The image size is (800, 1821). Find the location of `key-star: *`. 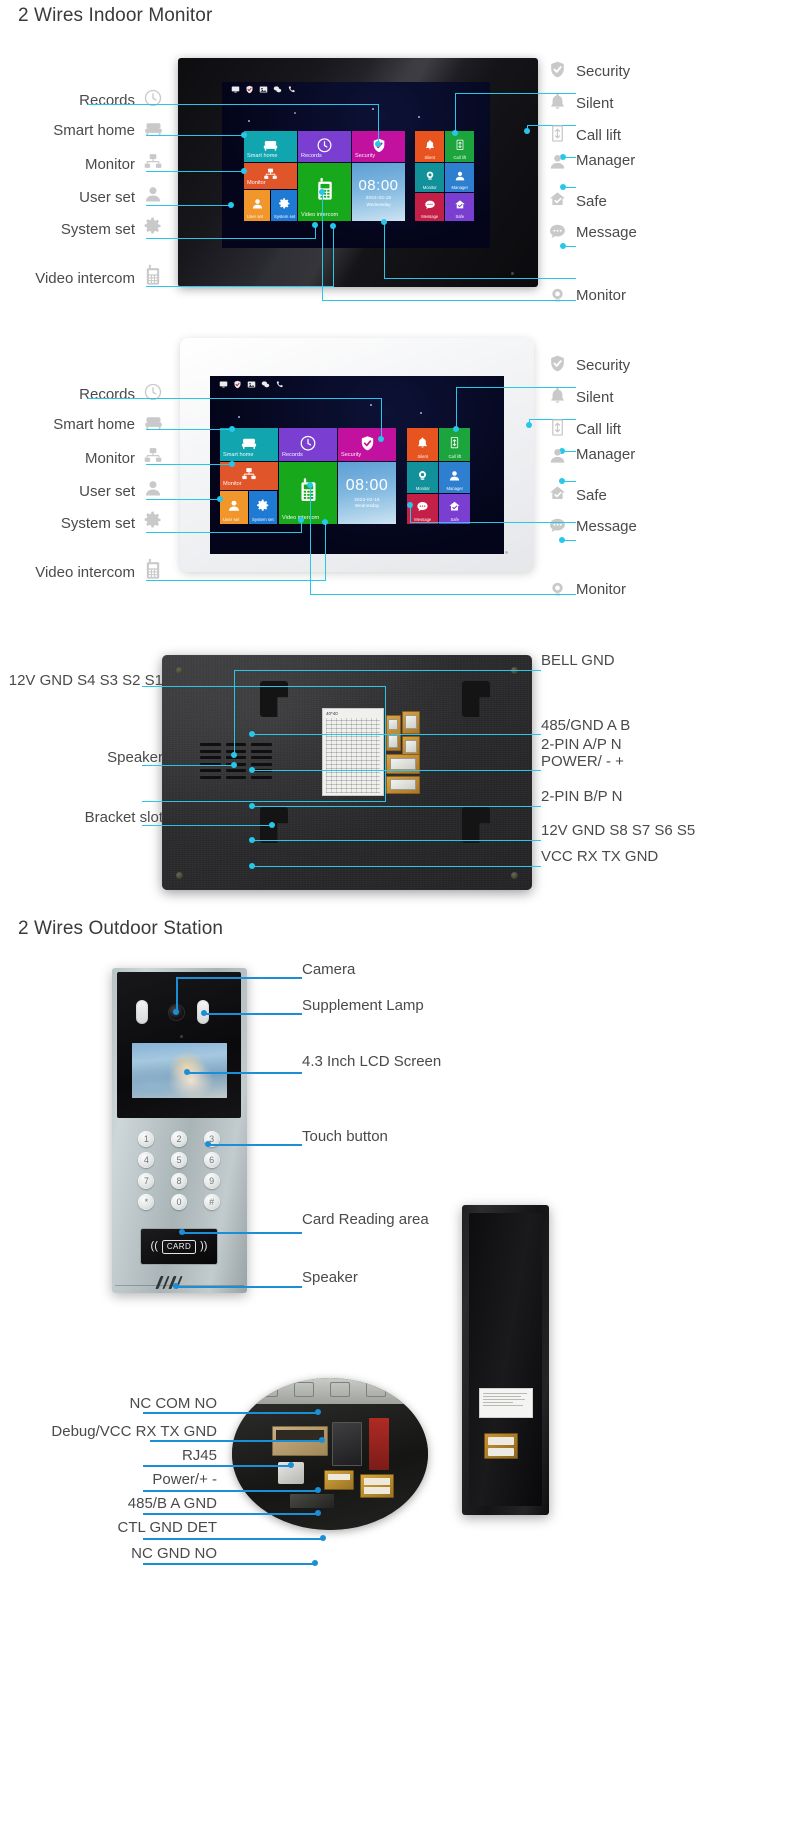

key-star: * is located at coordinates (146, 1201).